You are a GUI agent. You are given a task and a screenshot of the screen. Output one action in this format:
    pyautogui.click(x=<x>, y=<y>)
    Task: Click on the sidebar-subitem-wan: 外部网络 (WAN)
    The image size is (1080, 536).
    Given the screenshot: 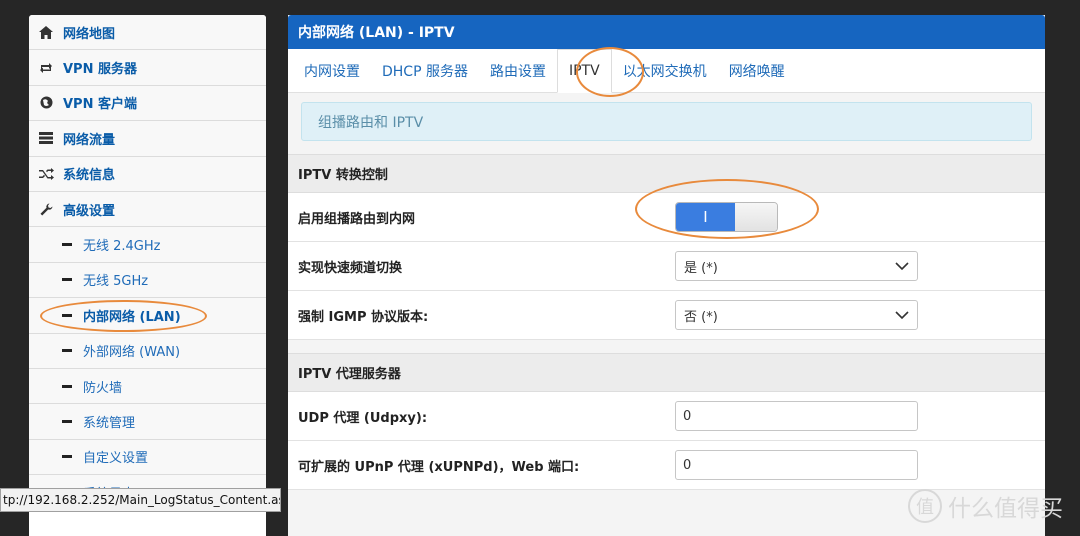 What is the action you would take?
    pyautogui.click(x=147, y=351)
    